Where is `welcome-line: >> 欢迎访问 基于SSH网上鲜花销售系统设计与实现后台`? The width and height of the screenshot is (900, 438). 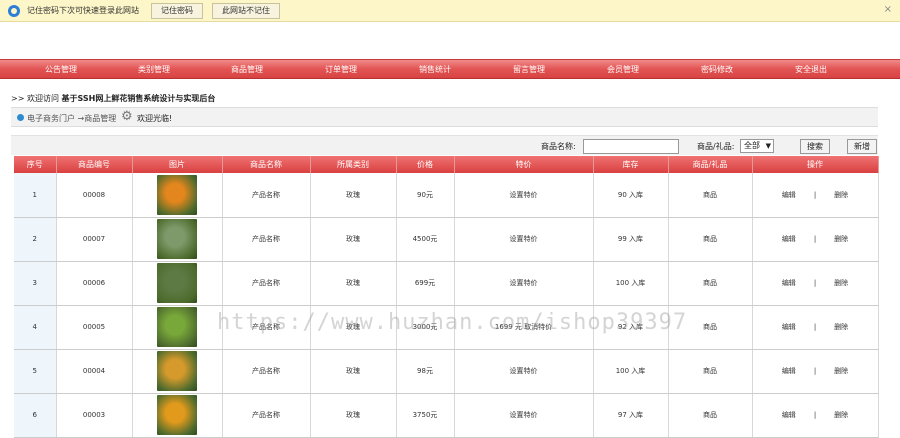
welcome-line: >> 欢迎访问 基于SSH网上鲜花销售系统设计与实现后台 is located at coordinates (113, 98).